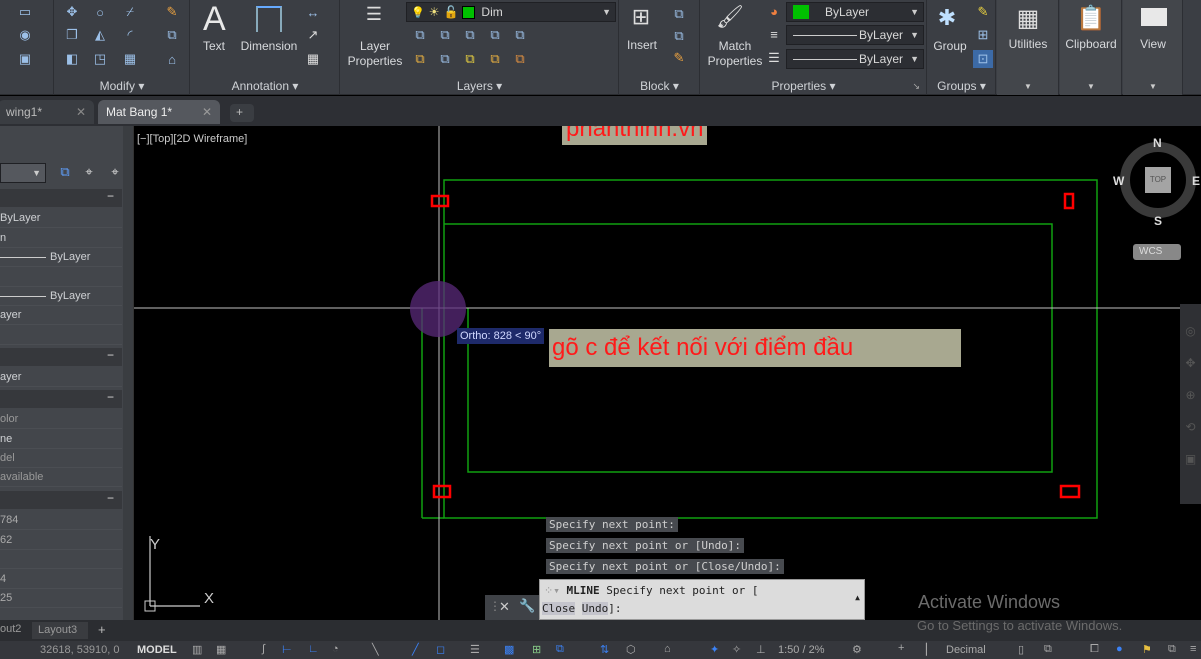  I want to click on selection-filter-icon: ⬡, so click(631, 649).